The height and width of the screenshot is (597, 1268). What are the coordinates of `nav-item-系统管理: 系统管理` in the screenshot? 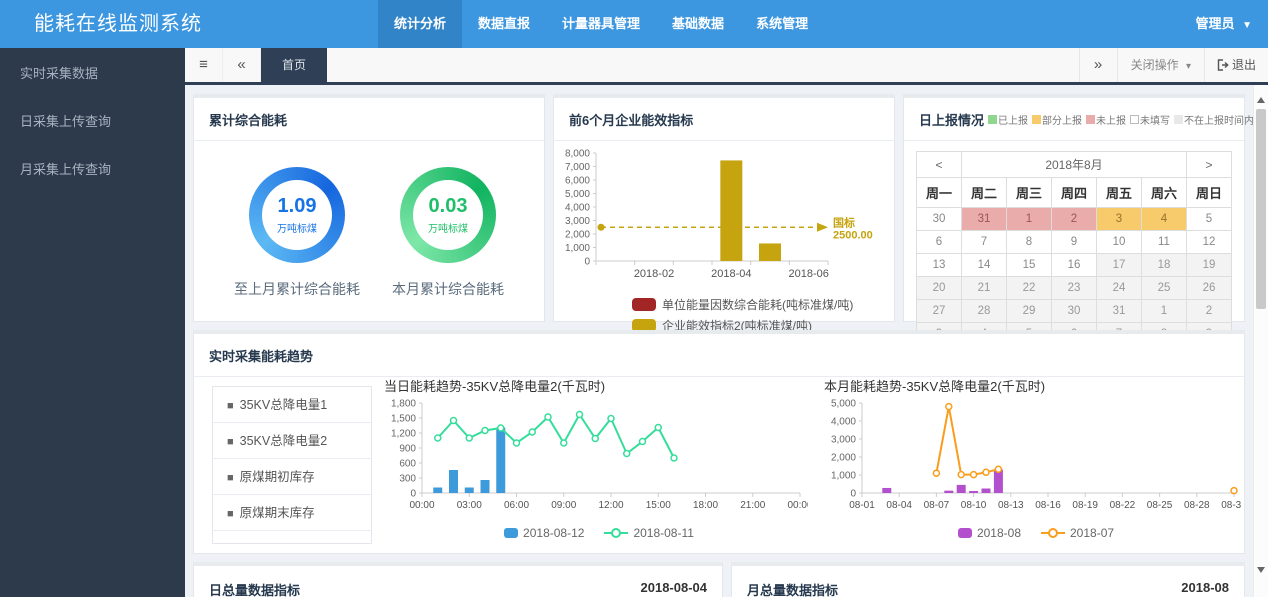 It's located at (782, 24).